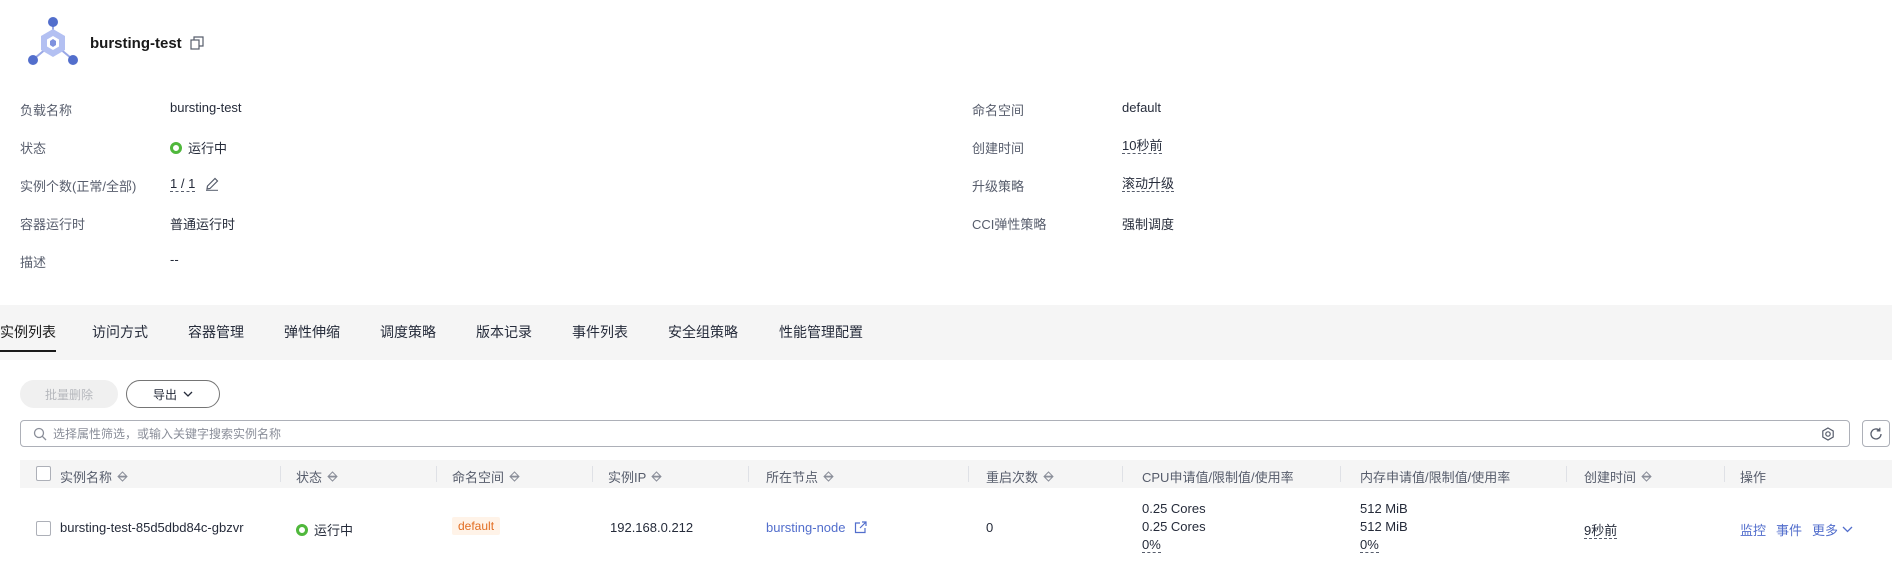 The height and width of the screenshot is (562, 1892). I want to click on memory-request: 512 MiB, so click(1384, 508).